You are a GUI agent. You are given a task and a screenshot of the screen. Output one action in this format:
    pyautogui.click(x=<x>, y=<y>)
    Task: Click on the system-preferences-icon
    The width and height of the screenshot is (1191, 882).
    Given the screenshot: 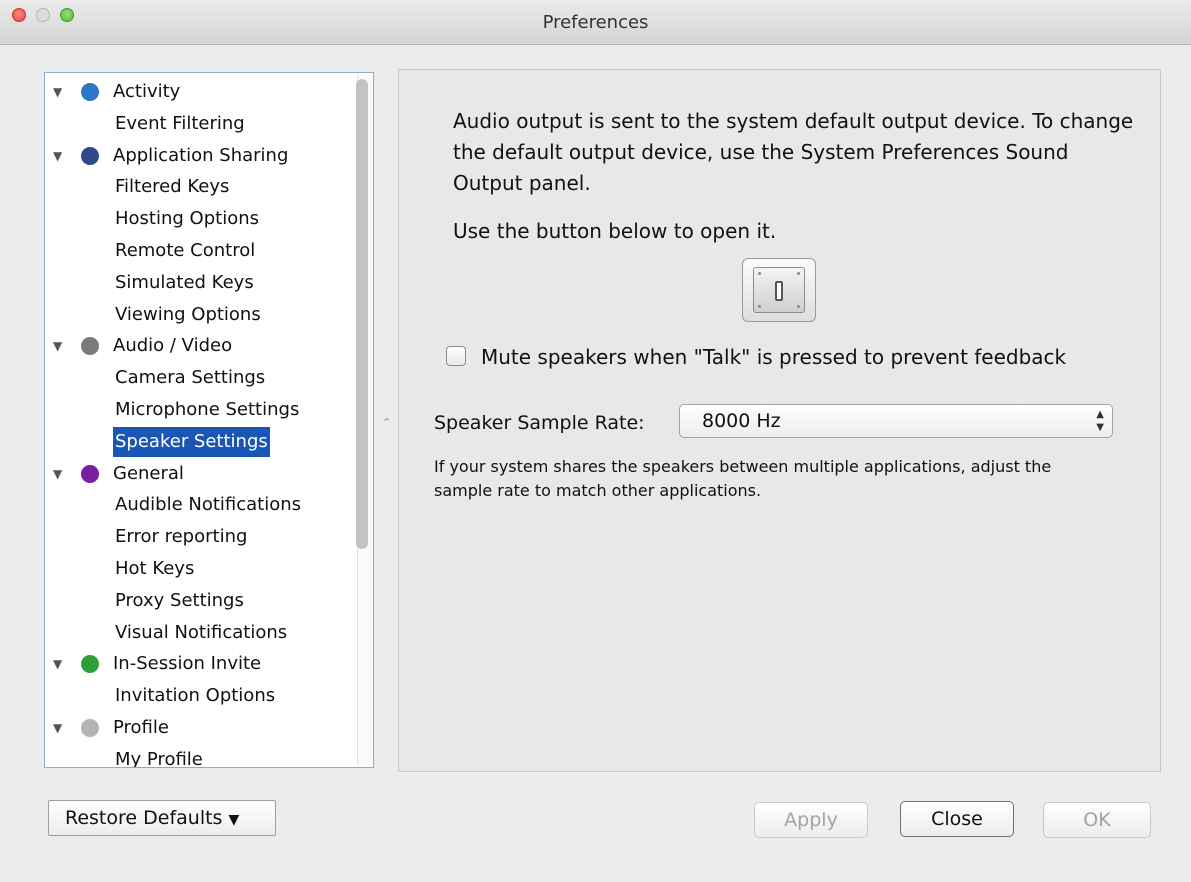 What is the action you would take?
    pyautogui.click(x=779, y=290)
    